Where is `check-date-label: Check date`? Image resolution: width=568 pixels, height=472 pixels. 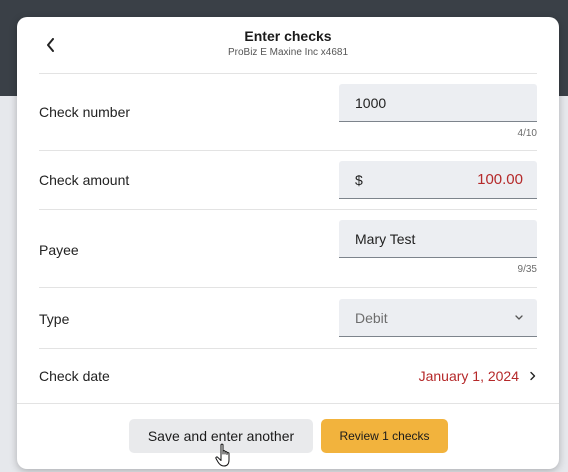
check-date-label: Check date is located at coordinates (74, 376).